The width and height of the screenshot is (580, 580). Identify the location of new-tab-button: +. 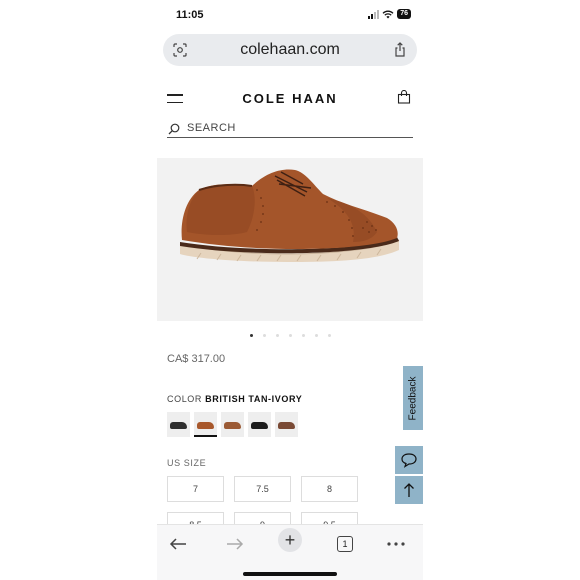
(290, 540).